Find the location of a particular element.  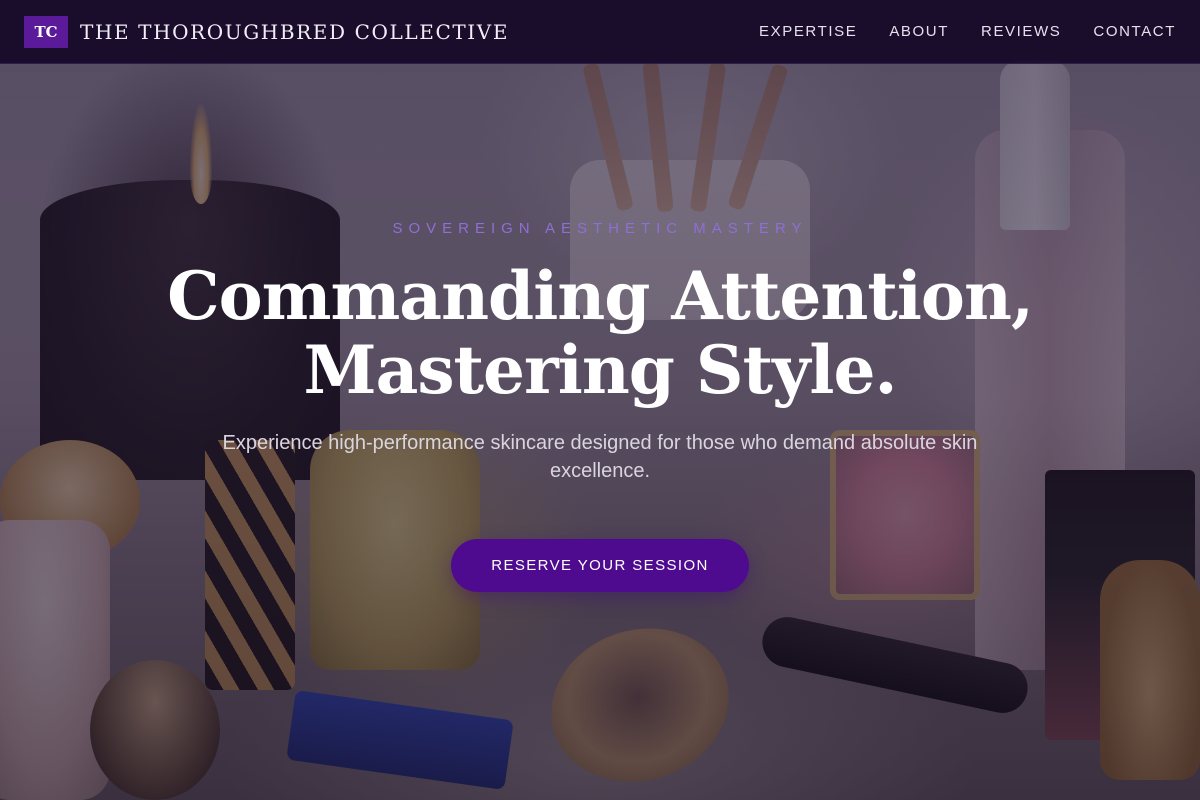

hero-eyebrow: SOVEREIGN AESTHETIC MASTERY is located at coordinates (600, 228).